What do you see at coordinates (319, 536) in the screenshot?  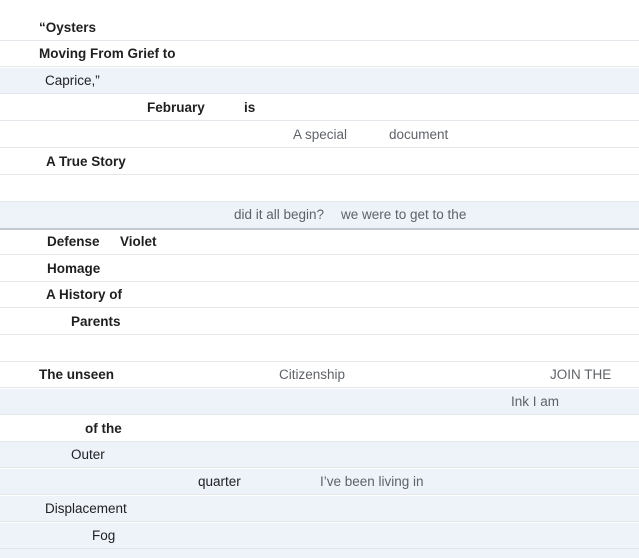 I see `sheet-row: Fog` at bounding box center [319, 536].